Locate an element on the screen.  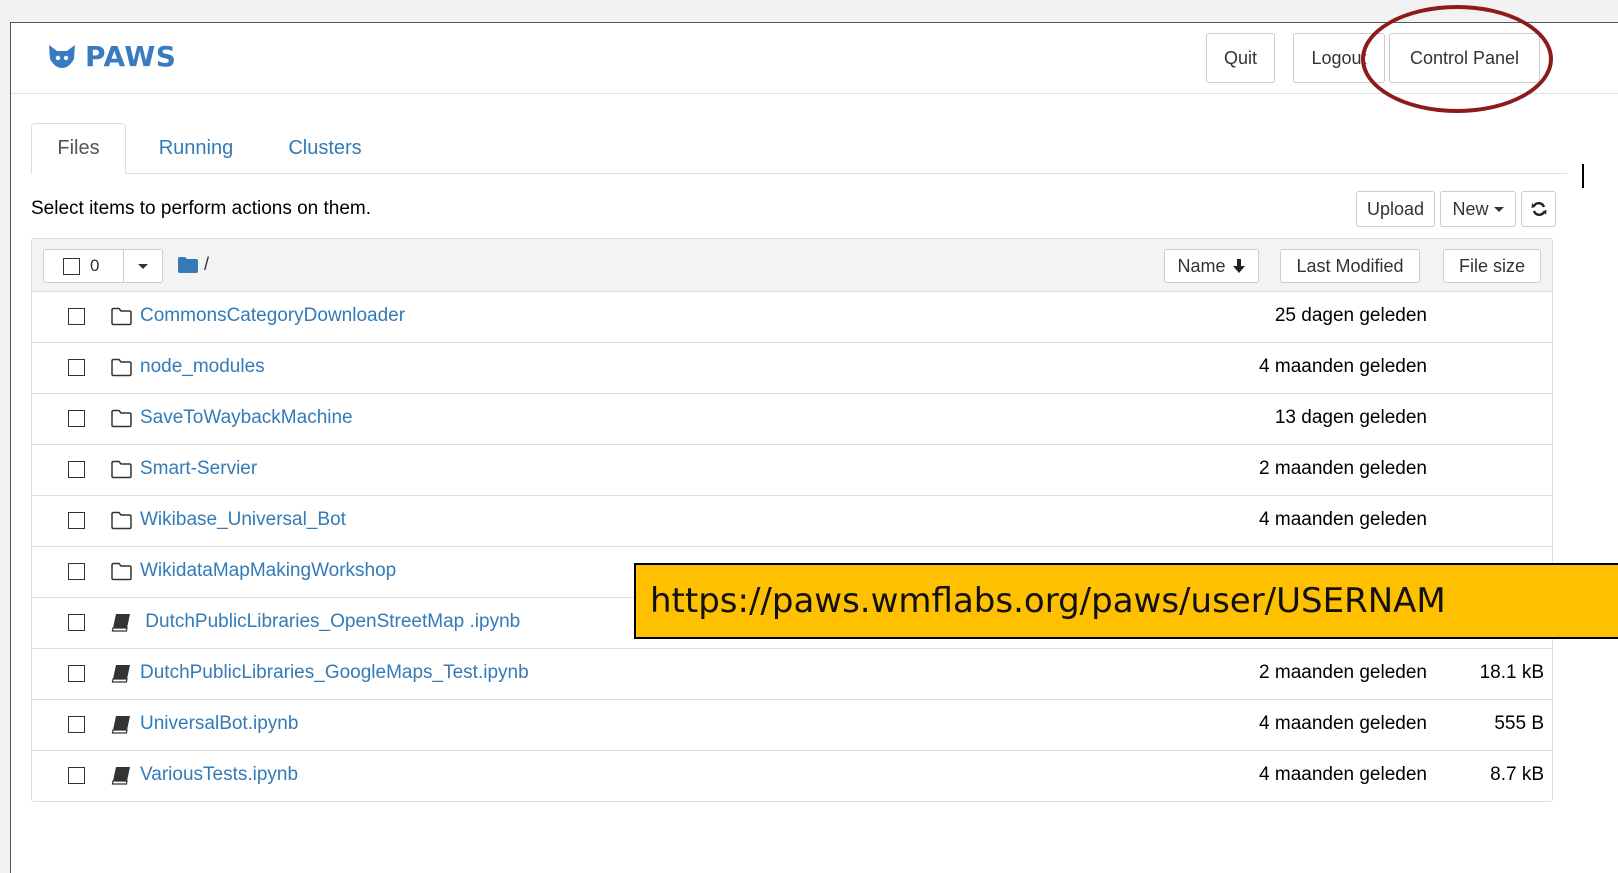
file-name-link: SaveToWaybackMachine is located at coordinates (246, 418).